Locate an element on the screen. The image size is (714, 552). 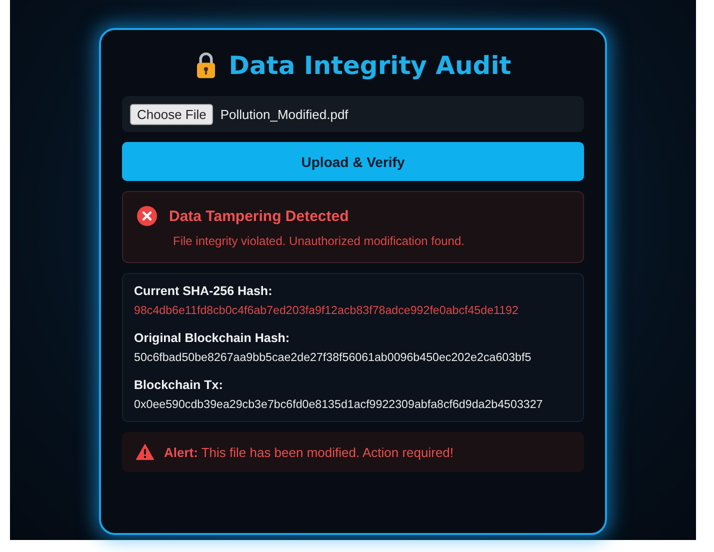
detail-label: Current SHA-256 Hash: is located at coordinates (204, 291).